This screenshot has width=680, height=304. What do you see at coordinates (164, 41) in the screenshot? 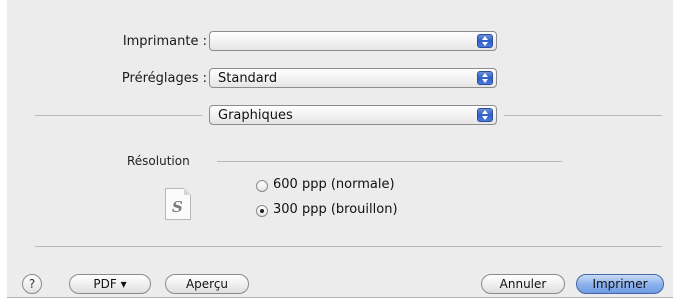
I see `printer-label: Imprimante :` at bounding box center [164, 41].